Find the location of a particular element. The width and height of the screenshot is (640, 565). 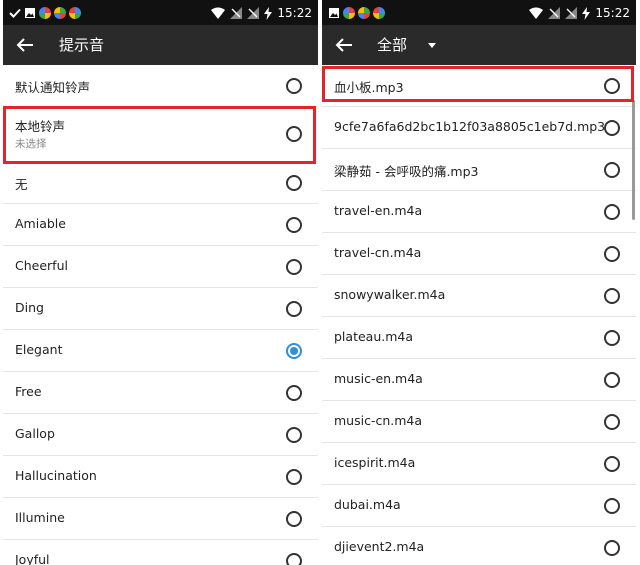

list-item: Cheerful is located at coordinates (160, 267).